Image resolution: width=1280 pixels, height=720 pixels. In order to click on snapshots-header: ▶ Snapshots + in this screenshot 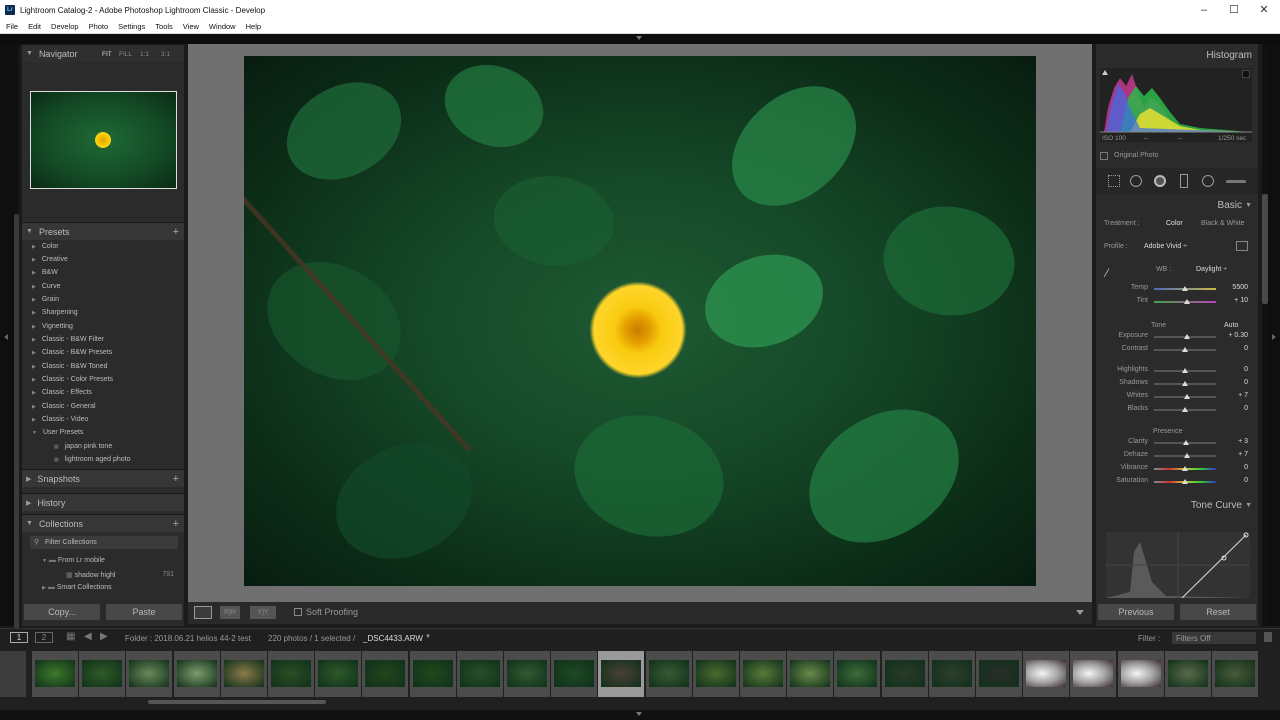, I will do `click(103, 478)`.